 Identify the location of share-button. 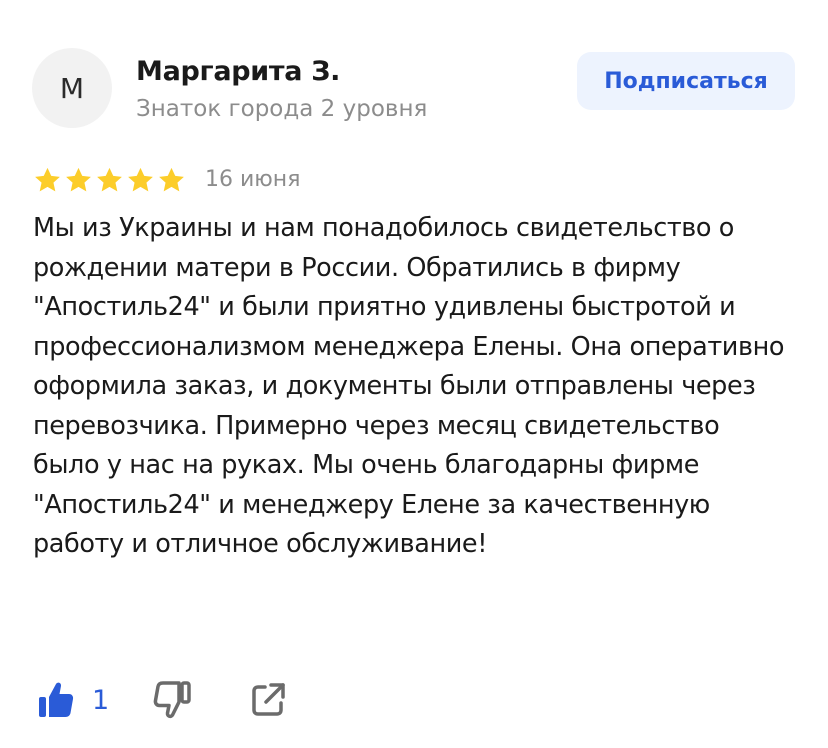
(268, 700).